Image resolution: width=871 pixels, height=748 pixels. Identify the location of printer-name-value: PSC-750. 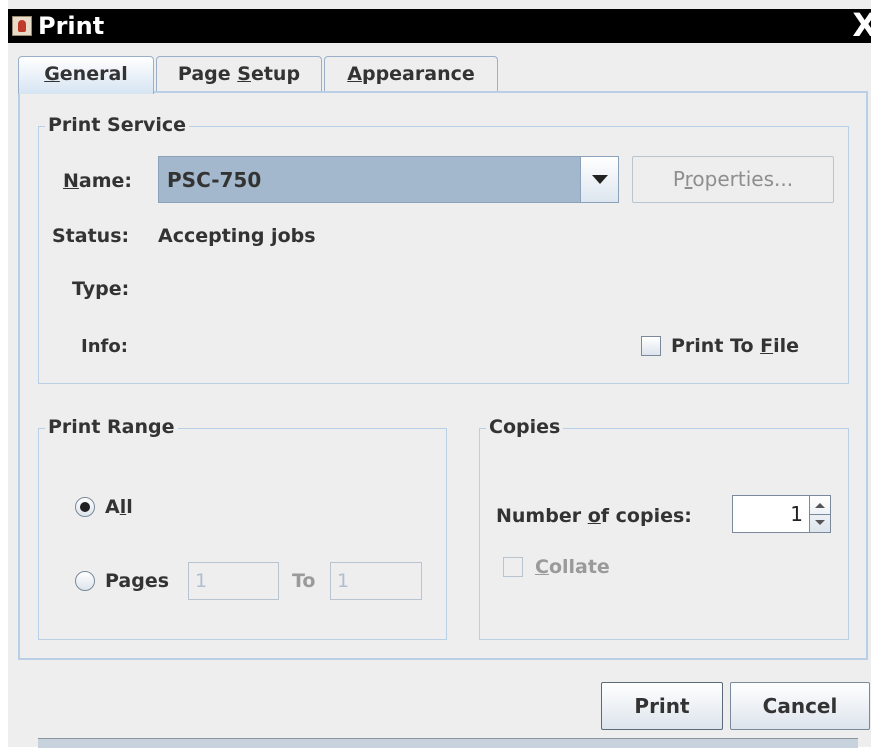
(214, 180).